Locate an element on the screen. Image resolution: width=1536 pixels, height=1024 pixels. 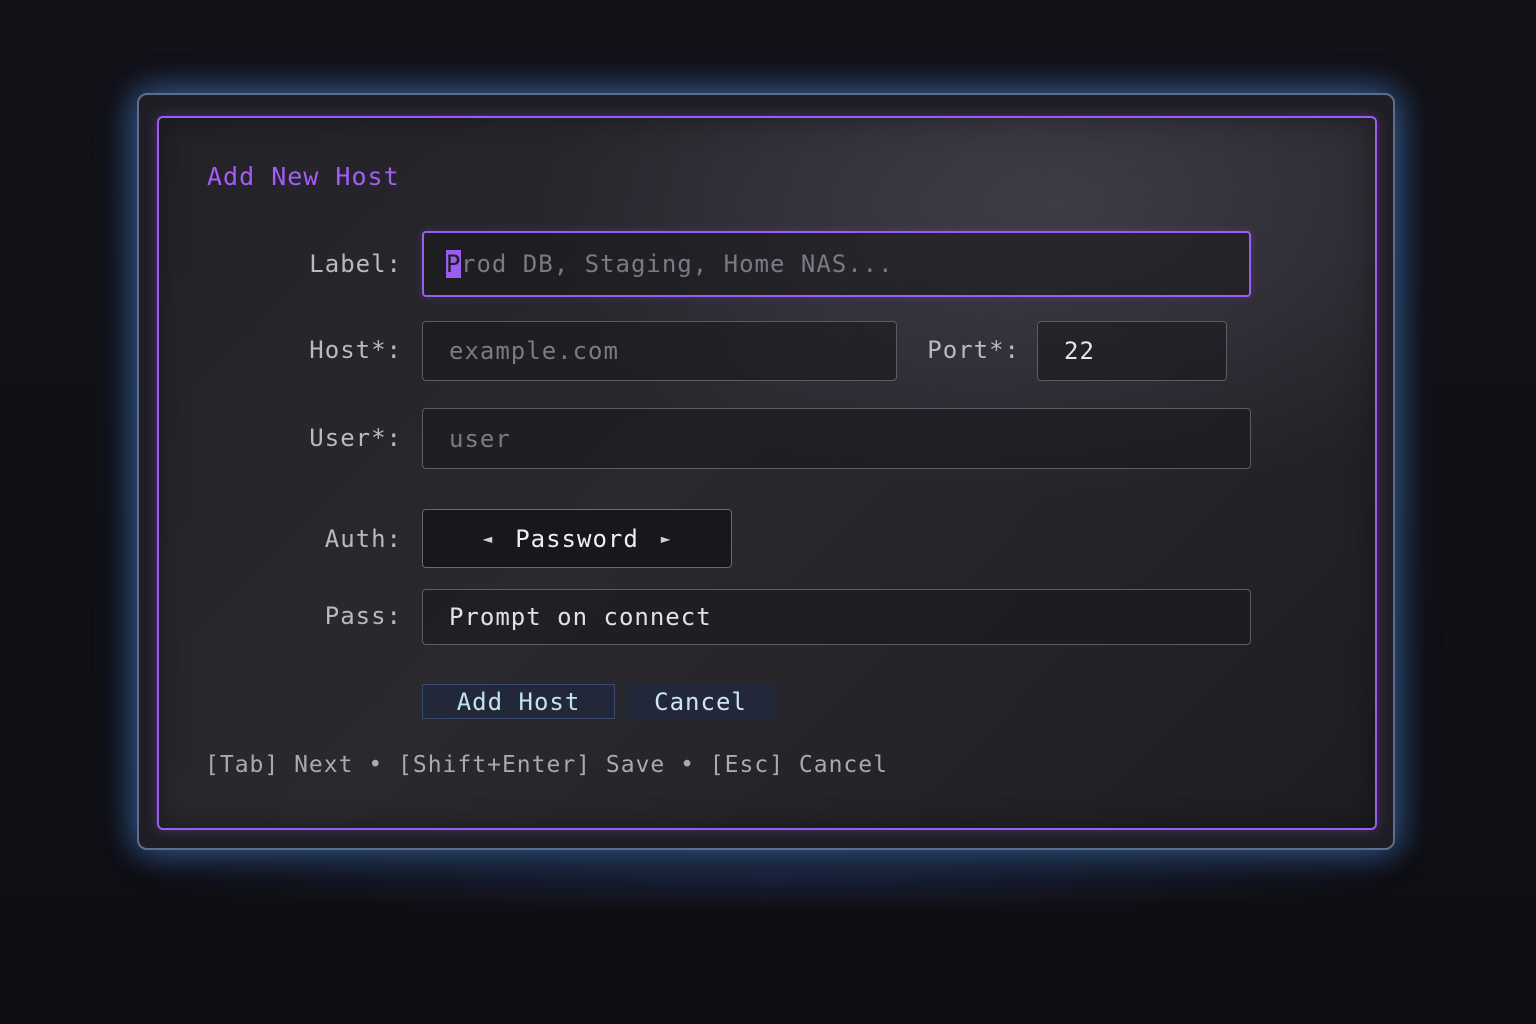
user-input-placeholder: user is located at coordinates (480, 438).